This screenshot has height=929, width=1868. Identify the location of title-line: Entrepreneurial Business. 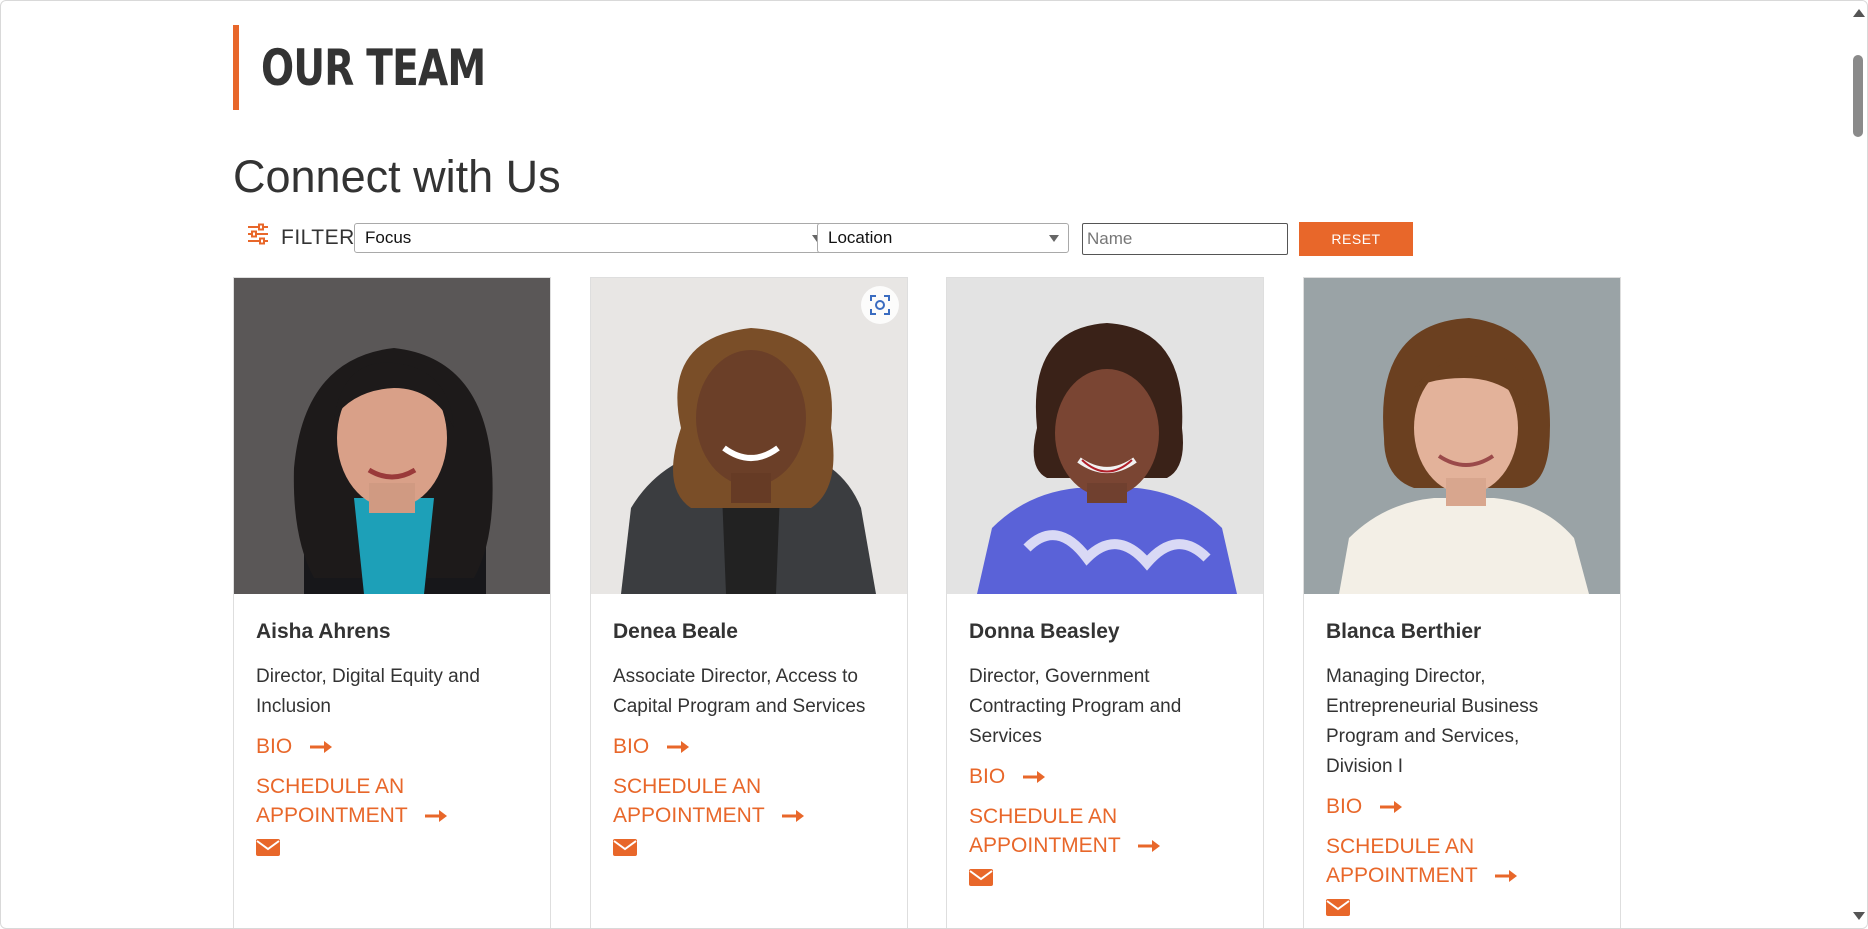
(1432, 706).